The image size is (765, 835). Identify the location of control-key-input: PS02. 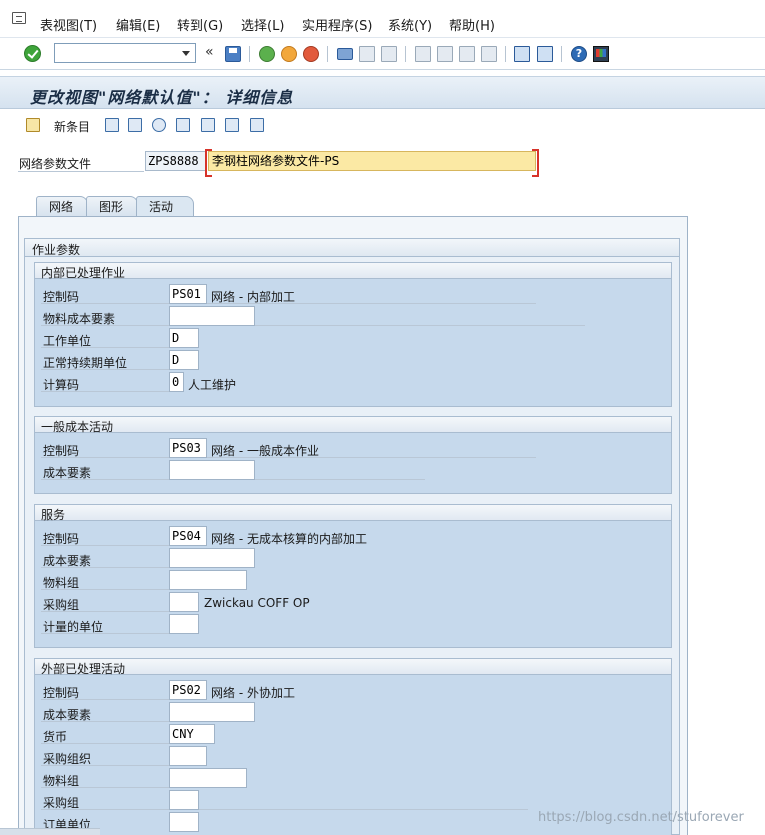
(188, 690).